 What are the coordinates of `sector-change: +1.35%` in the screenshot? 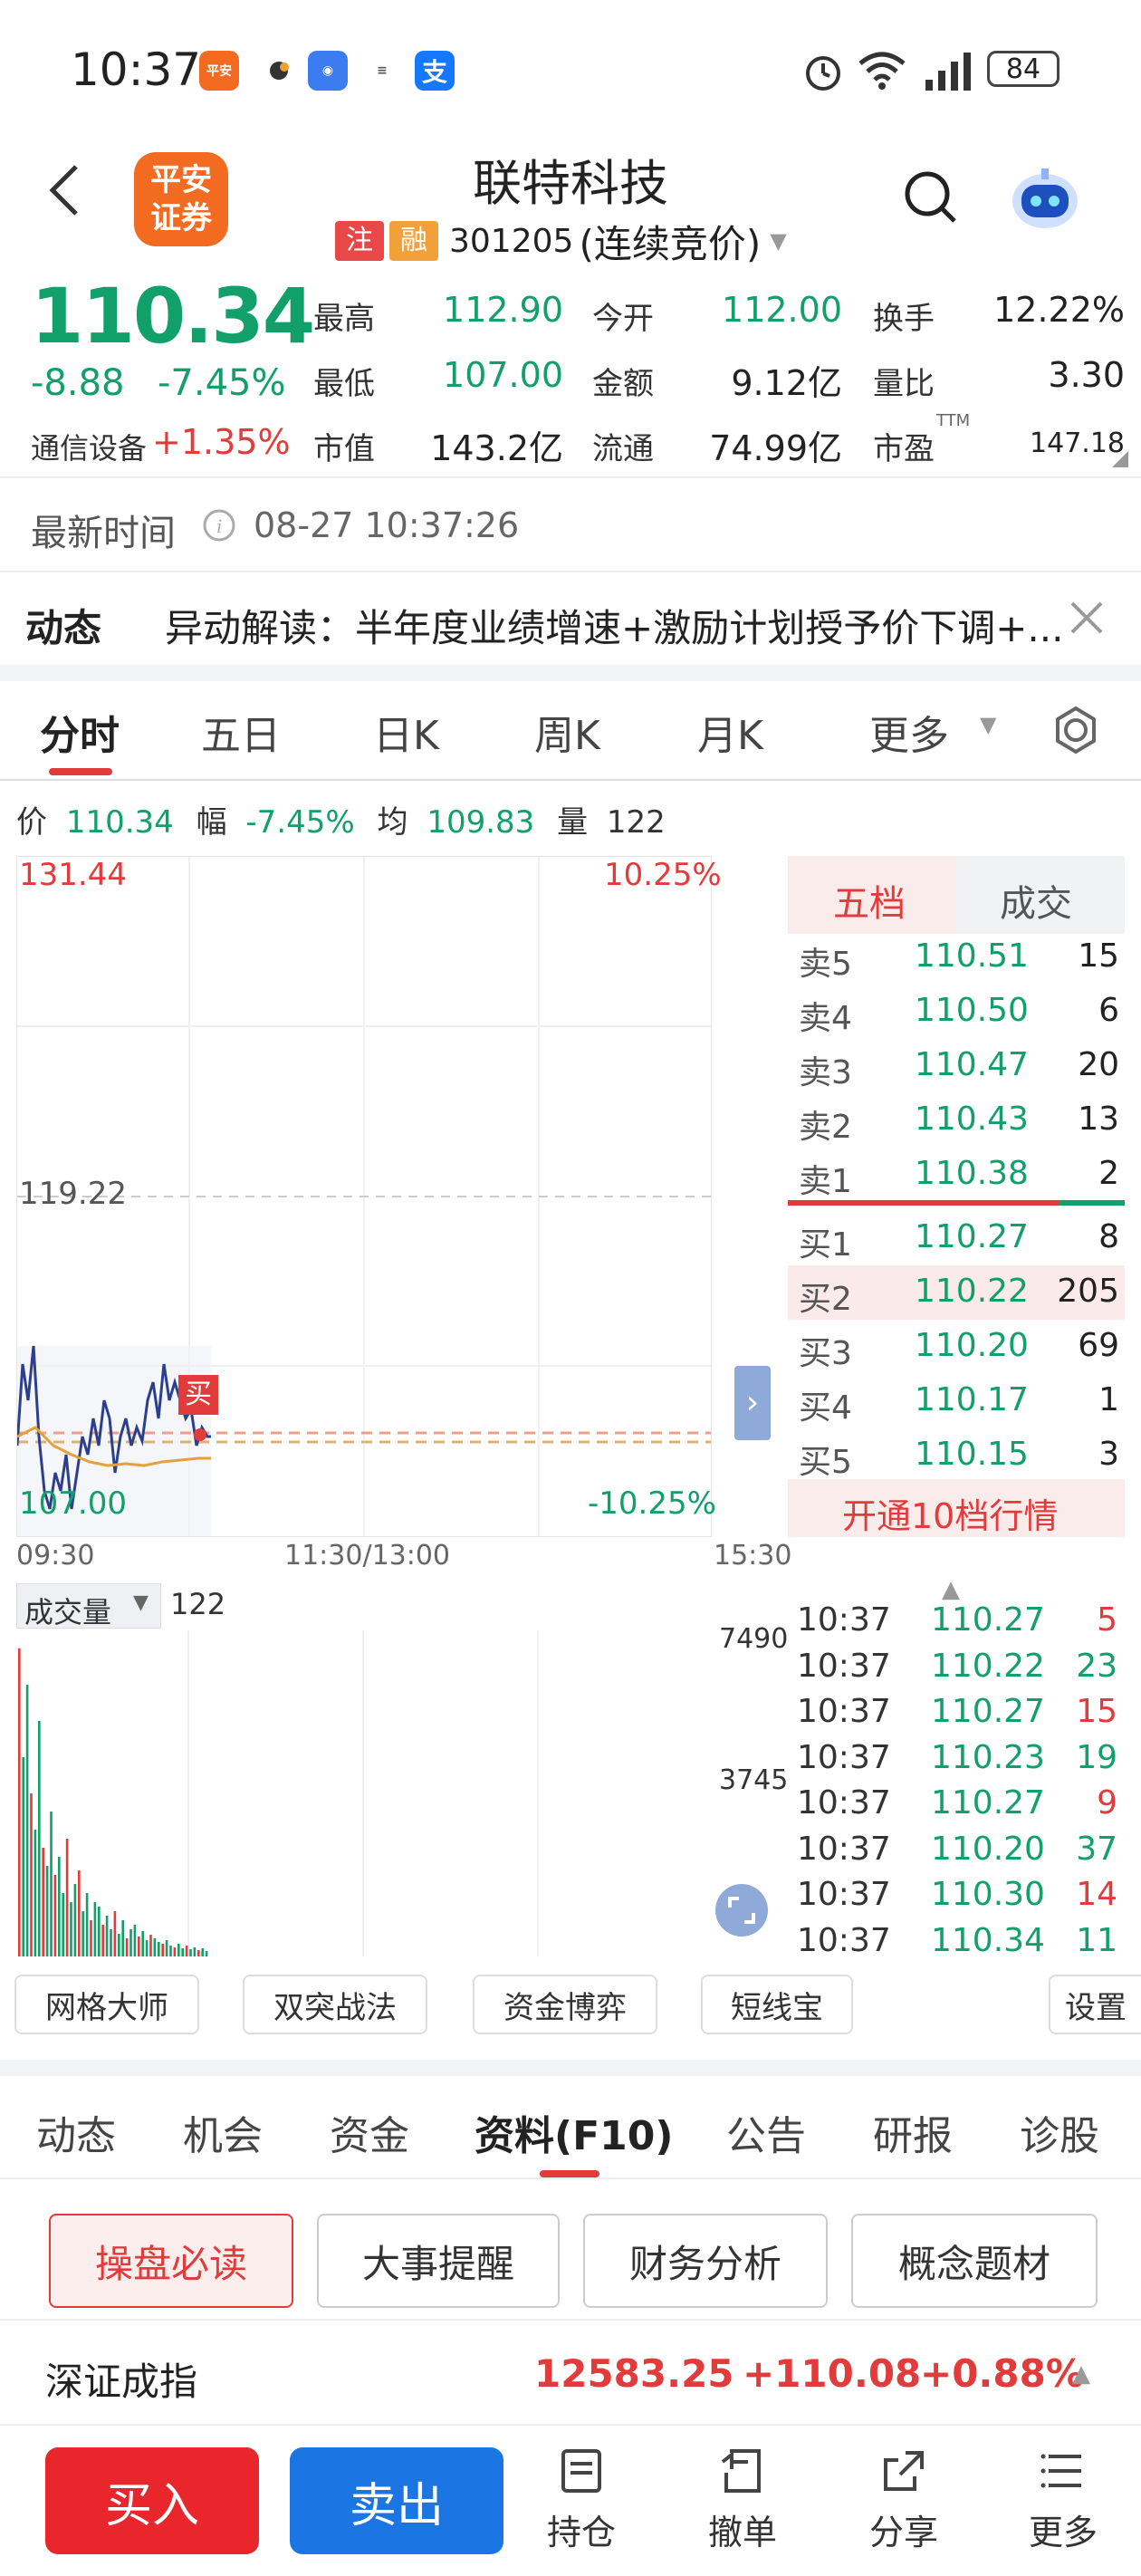 It's located at (222, 442).